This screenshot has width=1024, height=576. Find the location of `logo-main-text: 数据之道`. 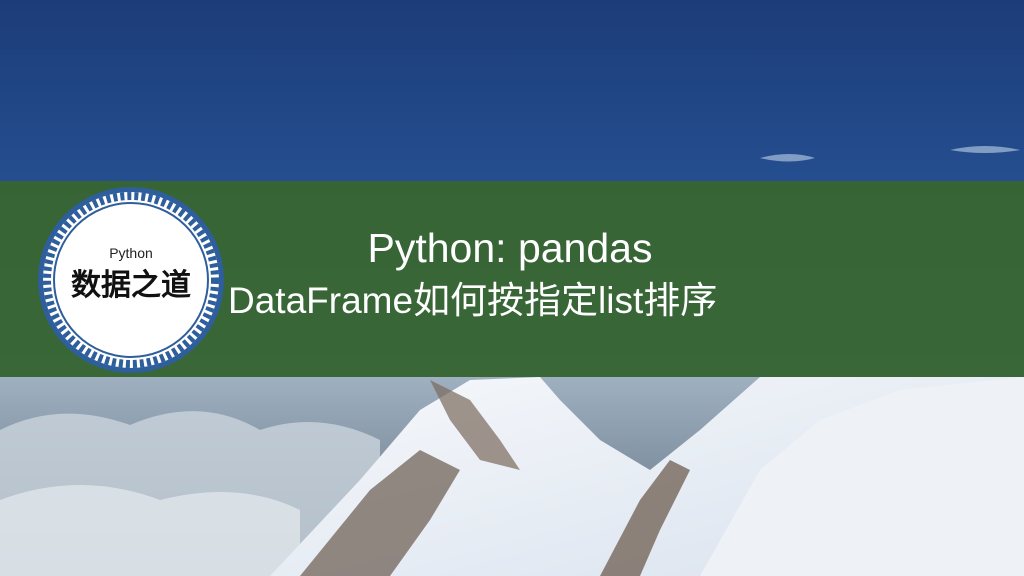

logo-main-text: 数据之道 is located at coordinates (131, 285).